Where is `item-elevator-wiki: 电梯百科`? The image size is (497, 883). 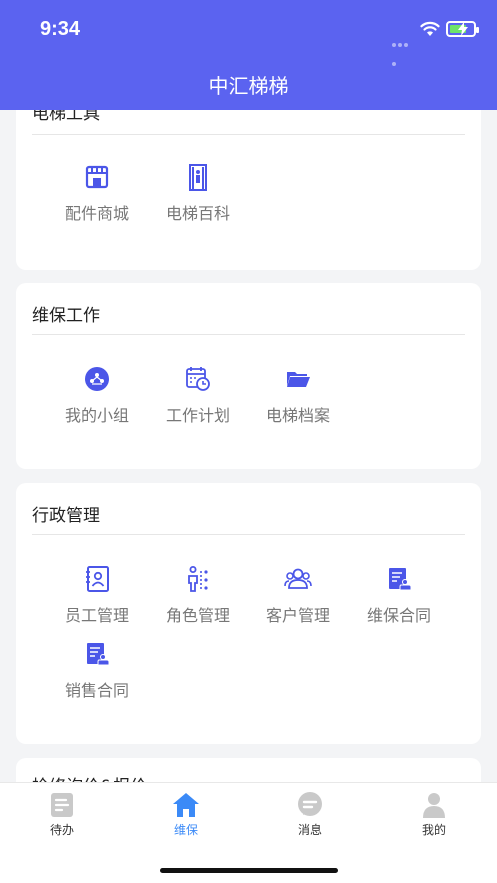 item-elevator-wiki: 电梯百科 is located at coordinates (198, 193).